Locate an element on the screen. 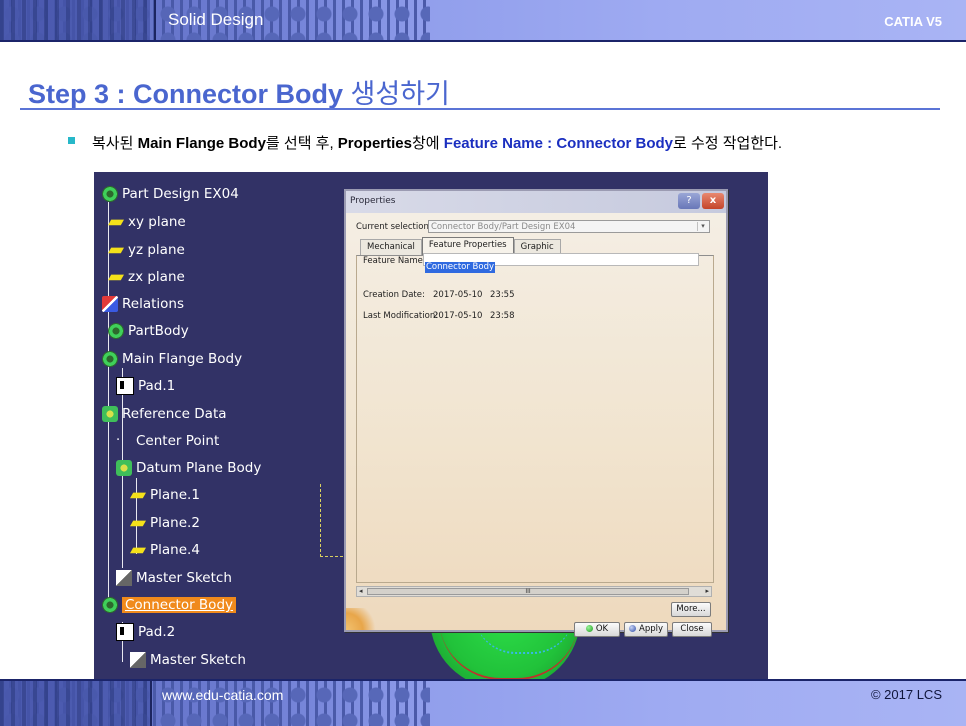 Image resolution: width=966 pixels, height=726 pixels. chevron-down-icon: ▾ is located at coordinates (702, 226).